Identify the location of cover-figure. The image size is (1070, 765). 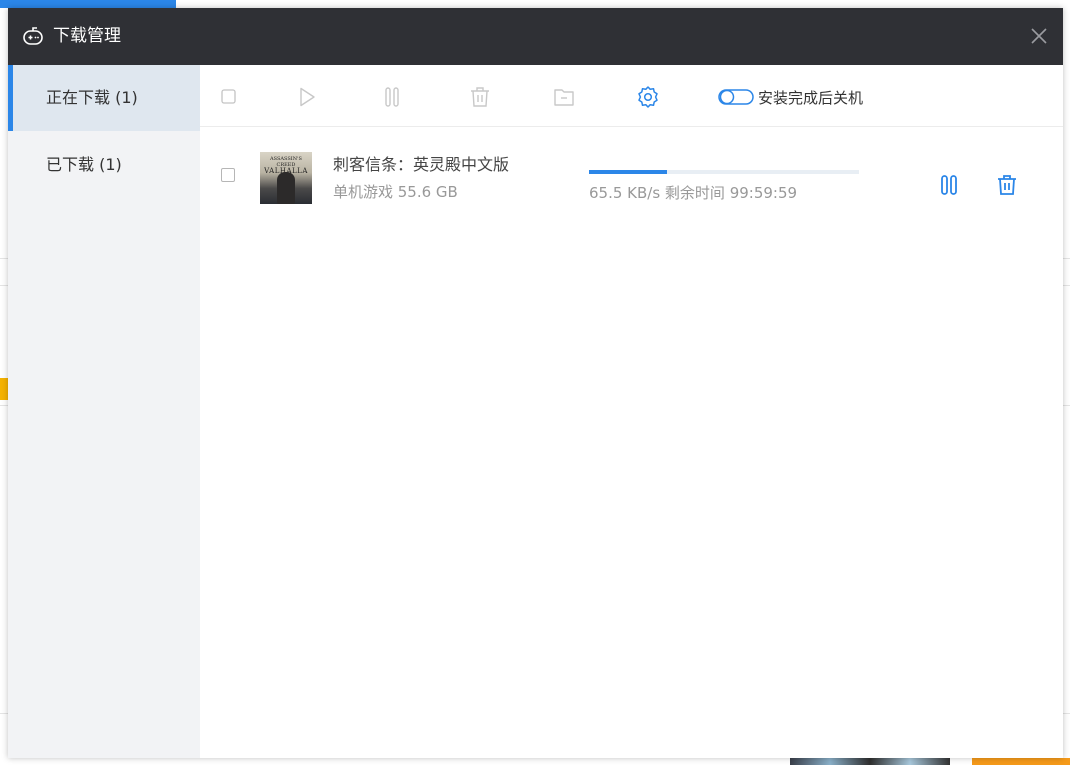
(286, 188).